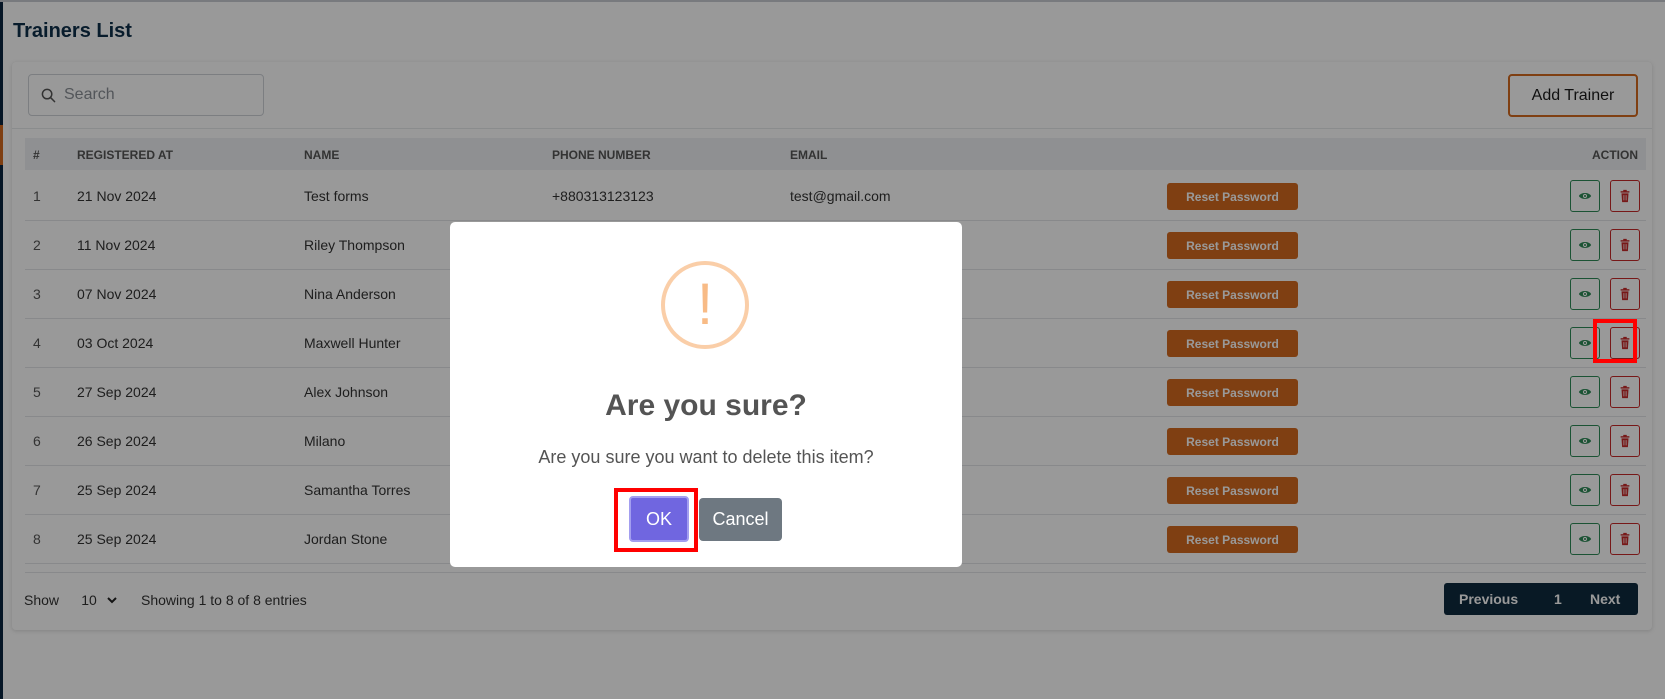  What do you see at coordinates (659, 519) in the screenshot?
I see `ok-button: OK` at bounding box center [659, 519].